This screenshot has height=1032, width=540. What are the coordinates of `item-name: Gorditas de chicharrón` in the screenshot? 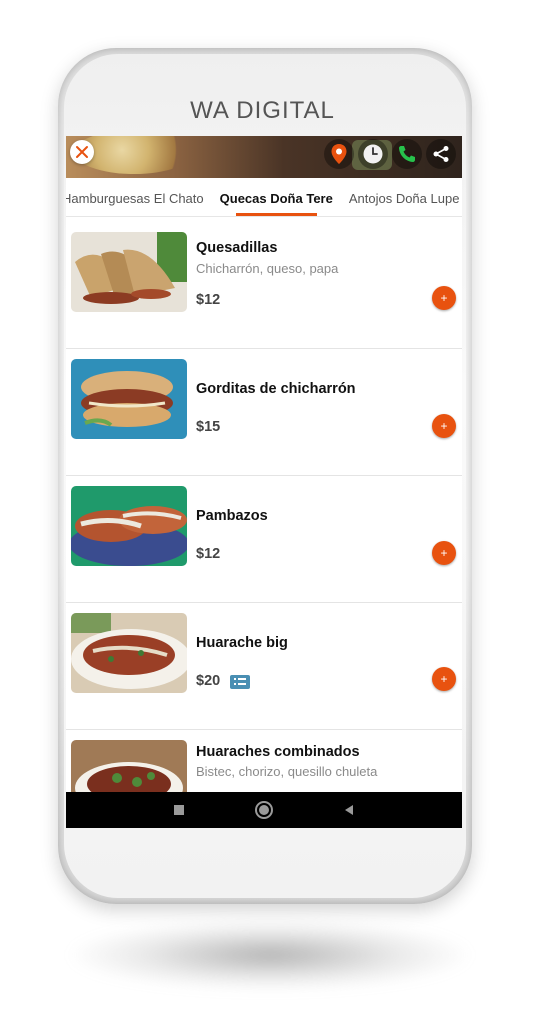 It's located at (276, 389).